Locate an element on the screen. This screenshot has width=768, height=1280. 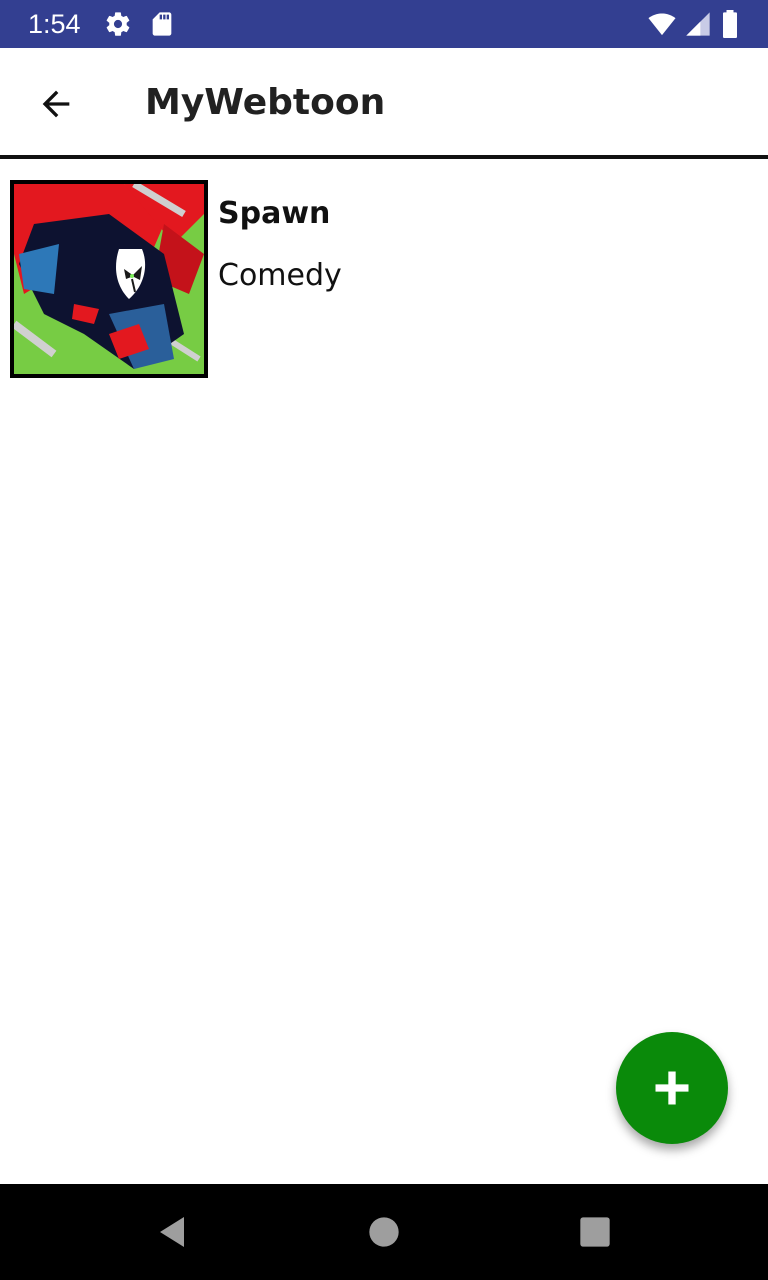
system-nav-bar is located at coordinates (384, 1232).